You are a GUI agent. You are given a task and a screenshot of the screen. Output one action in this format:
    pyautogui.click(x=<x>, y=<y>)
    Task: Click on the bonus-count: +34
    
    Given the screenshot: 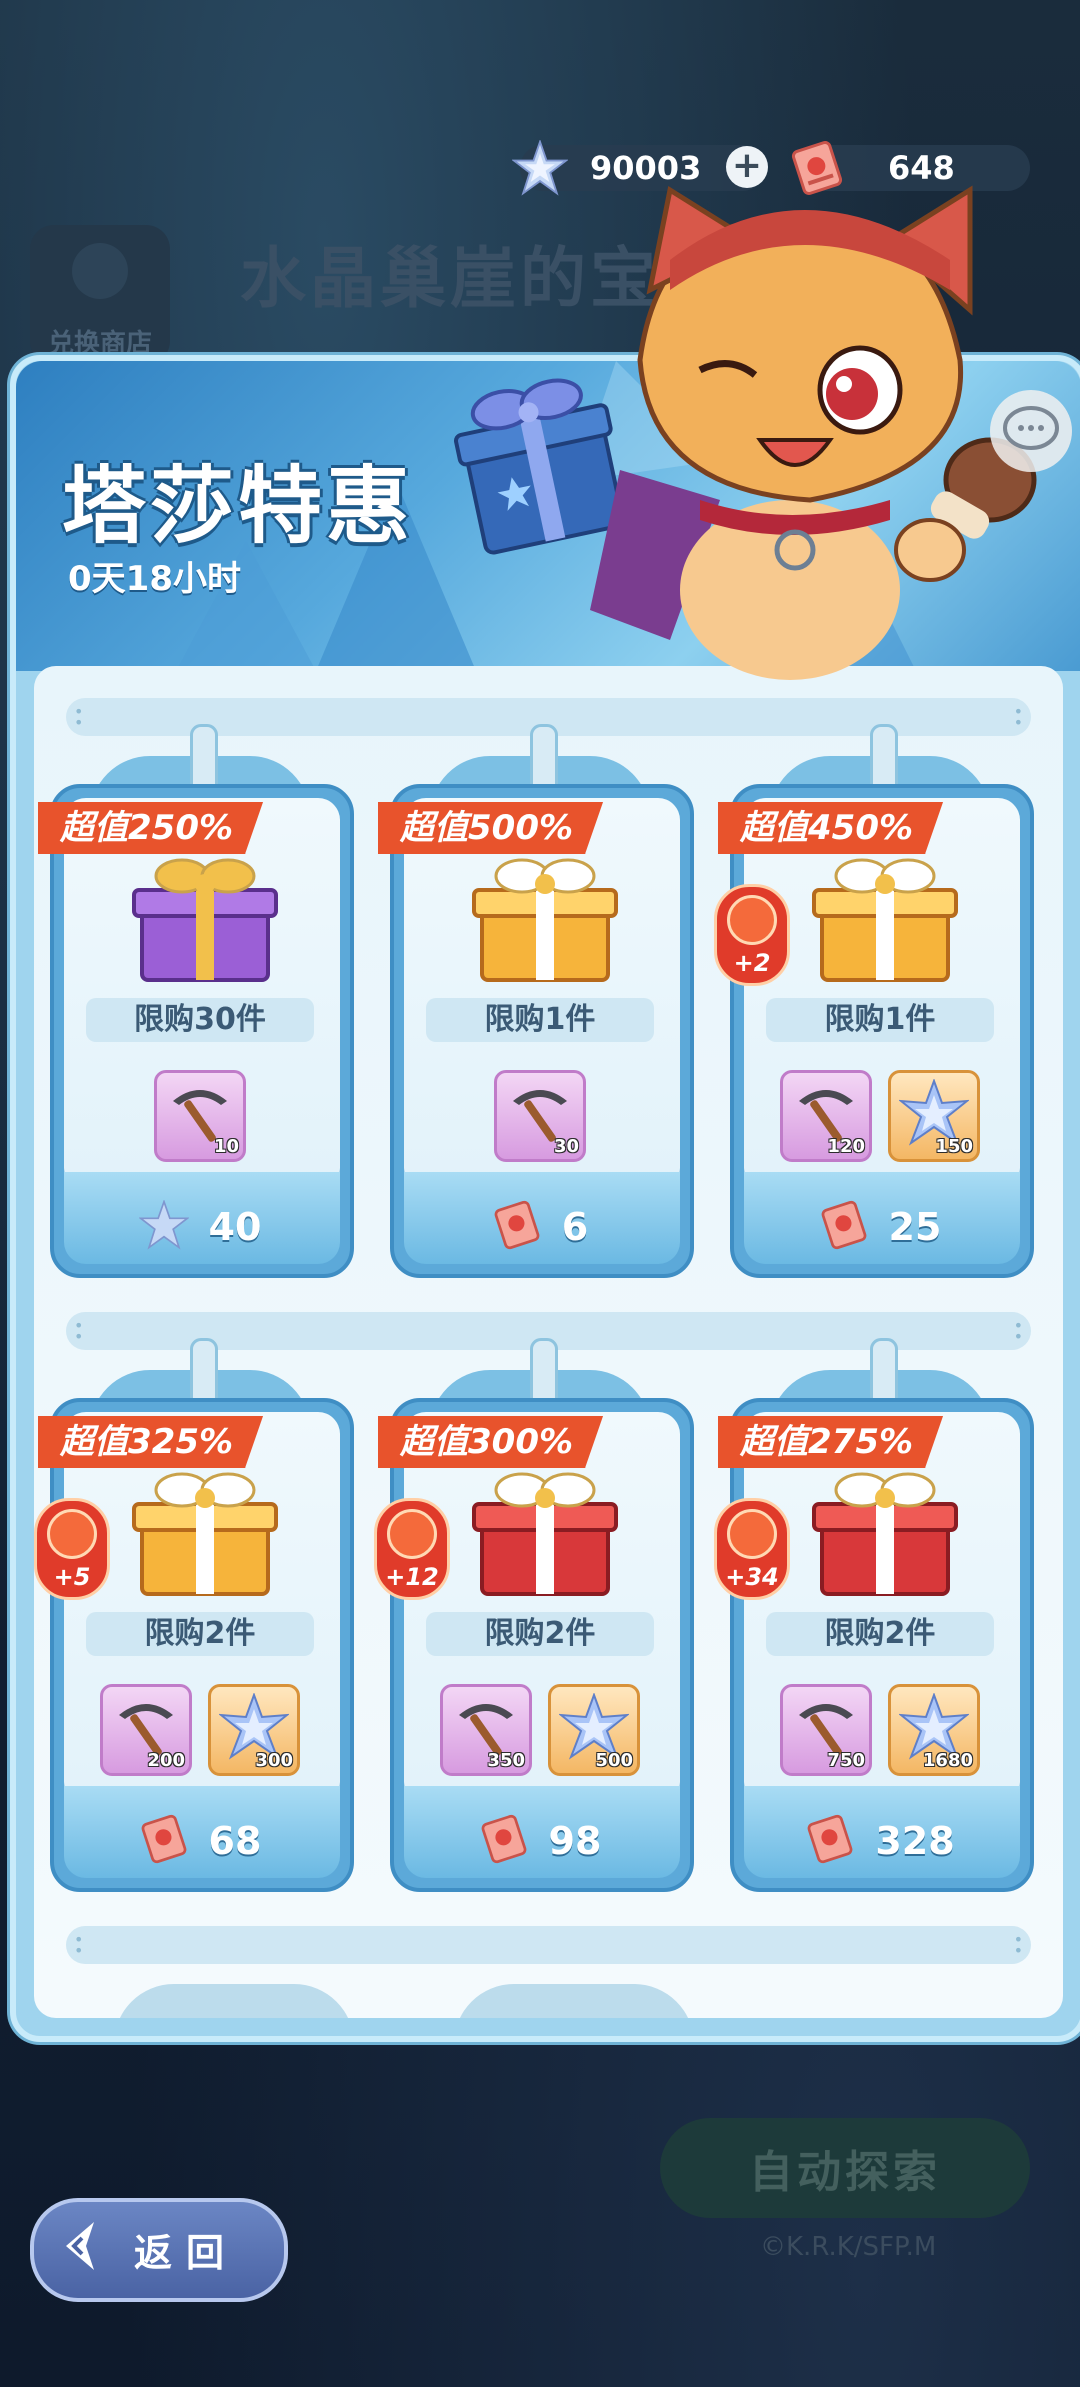 What is the action you would take?
    pyautogui.click(x=752, y=1577)
    